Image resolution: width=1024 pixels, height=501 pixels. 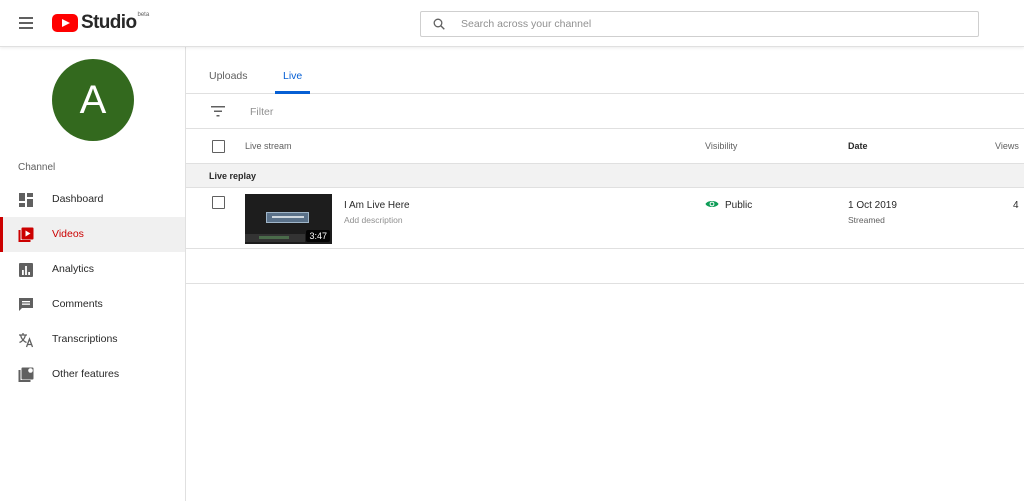 What do you see at coordinates (712, 204) in the screenshot?
I see `eye-icon` at bounding box center [712, 204].